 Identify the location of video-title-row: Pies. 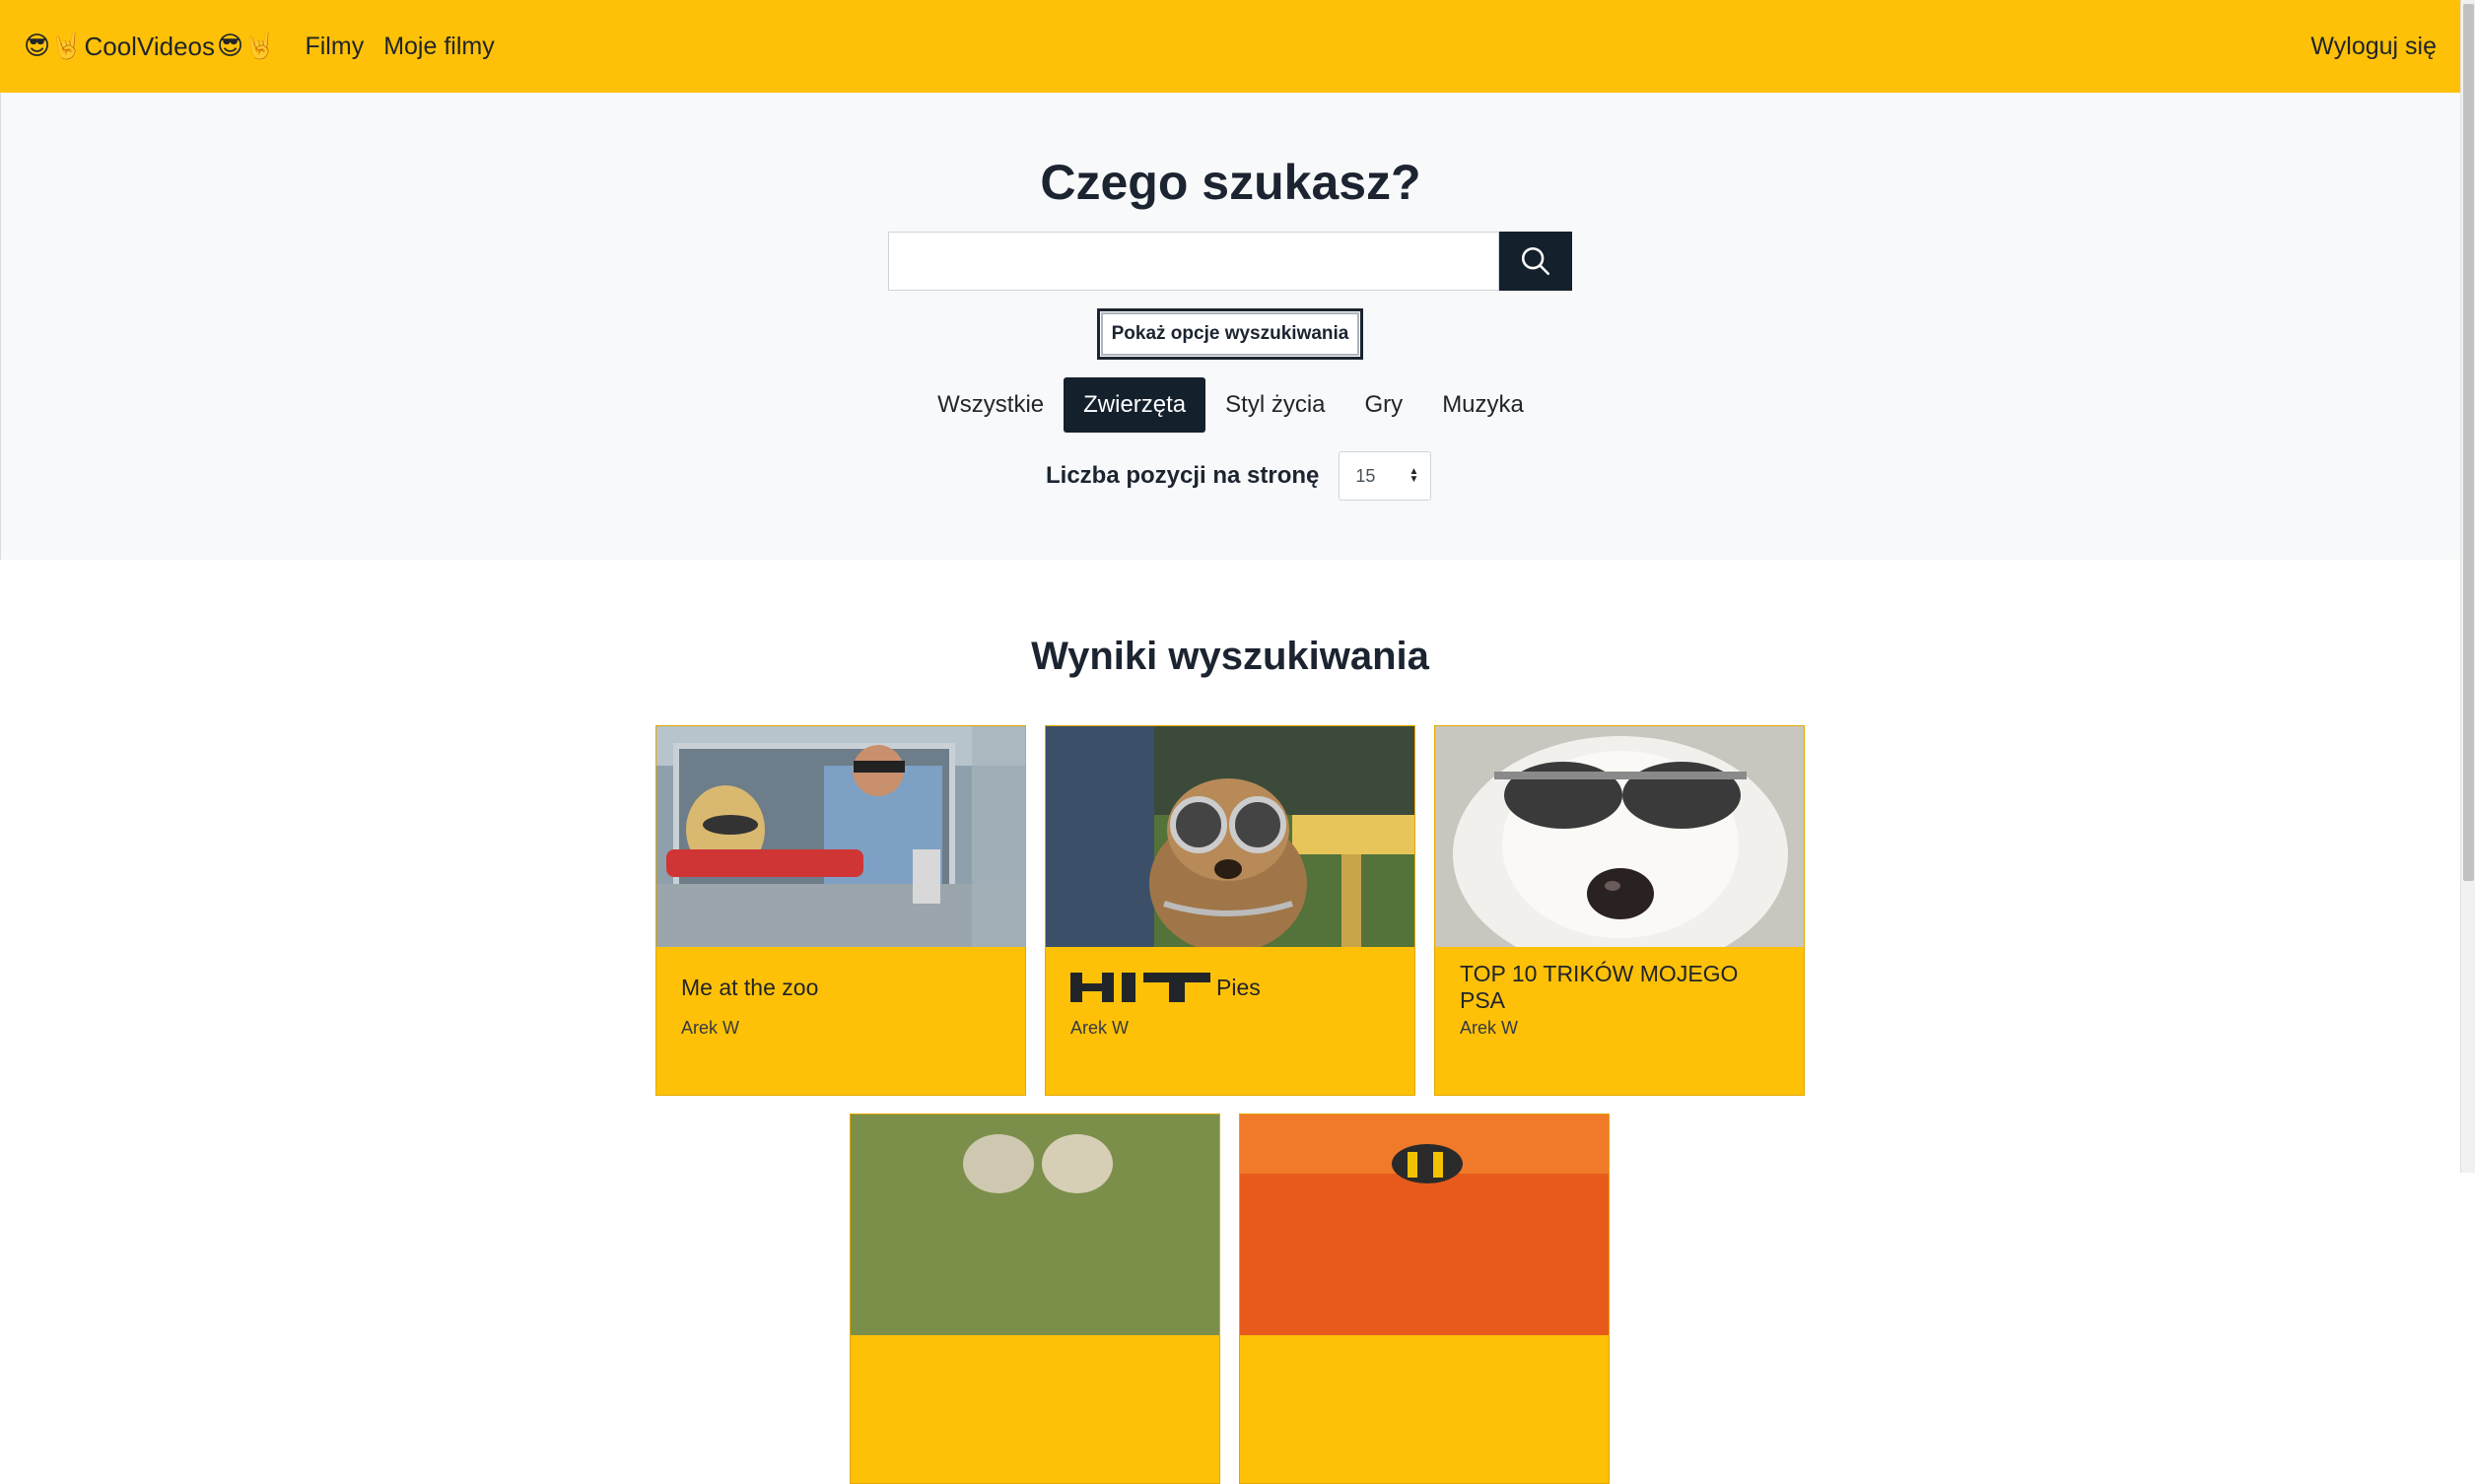
(1230, 987).